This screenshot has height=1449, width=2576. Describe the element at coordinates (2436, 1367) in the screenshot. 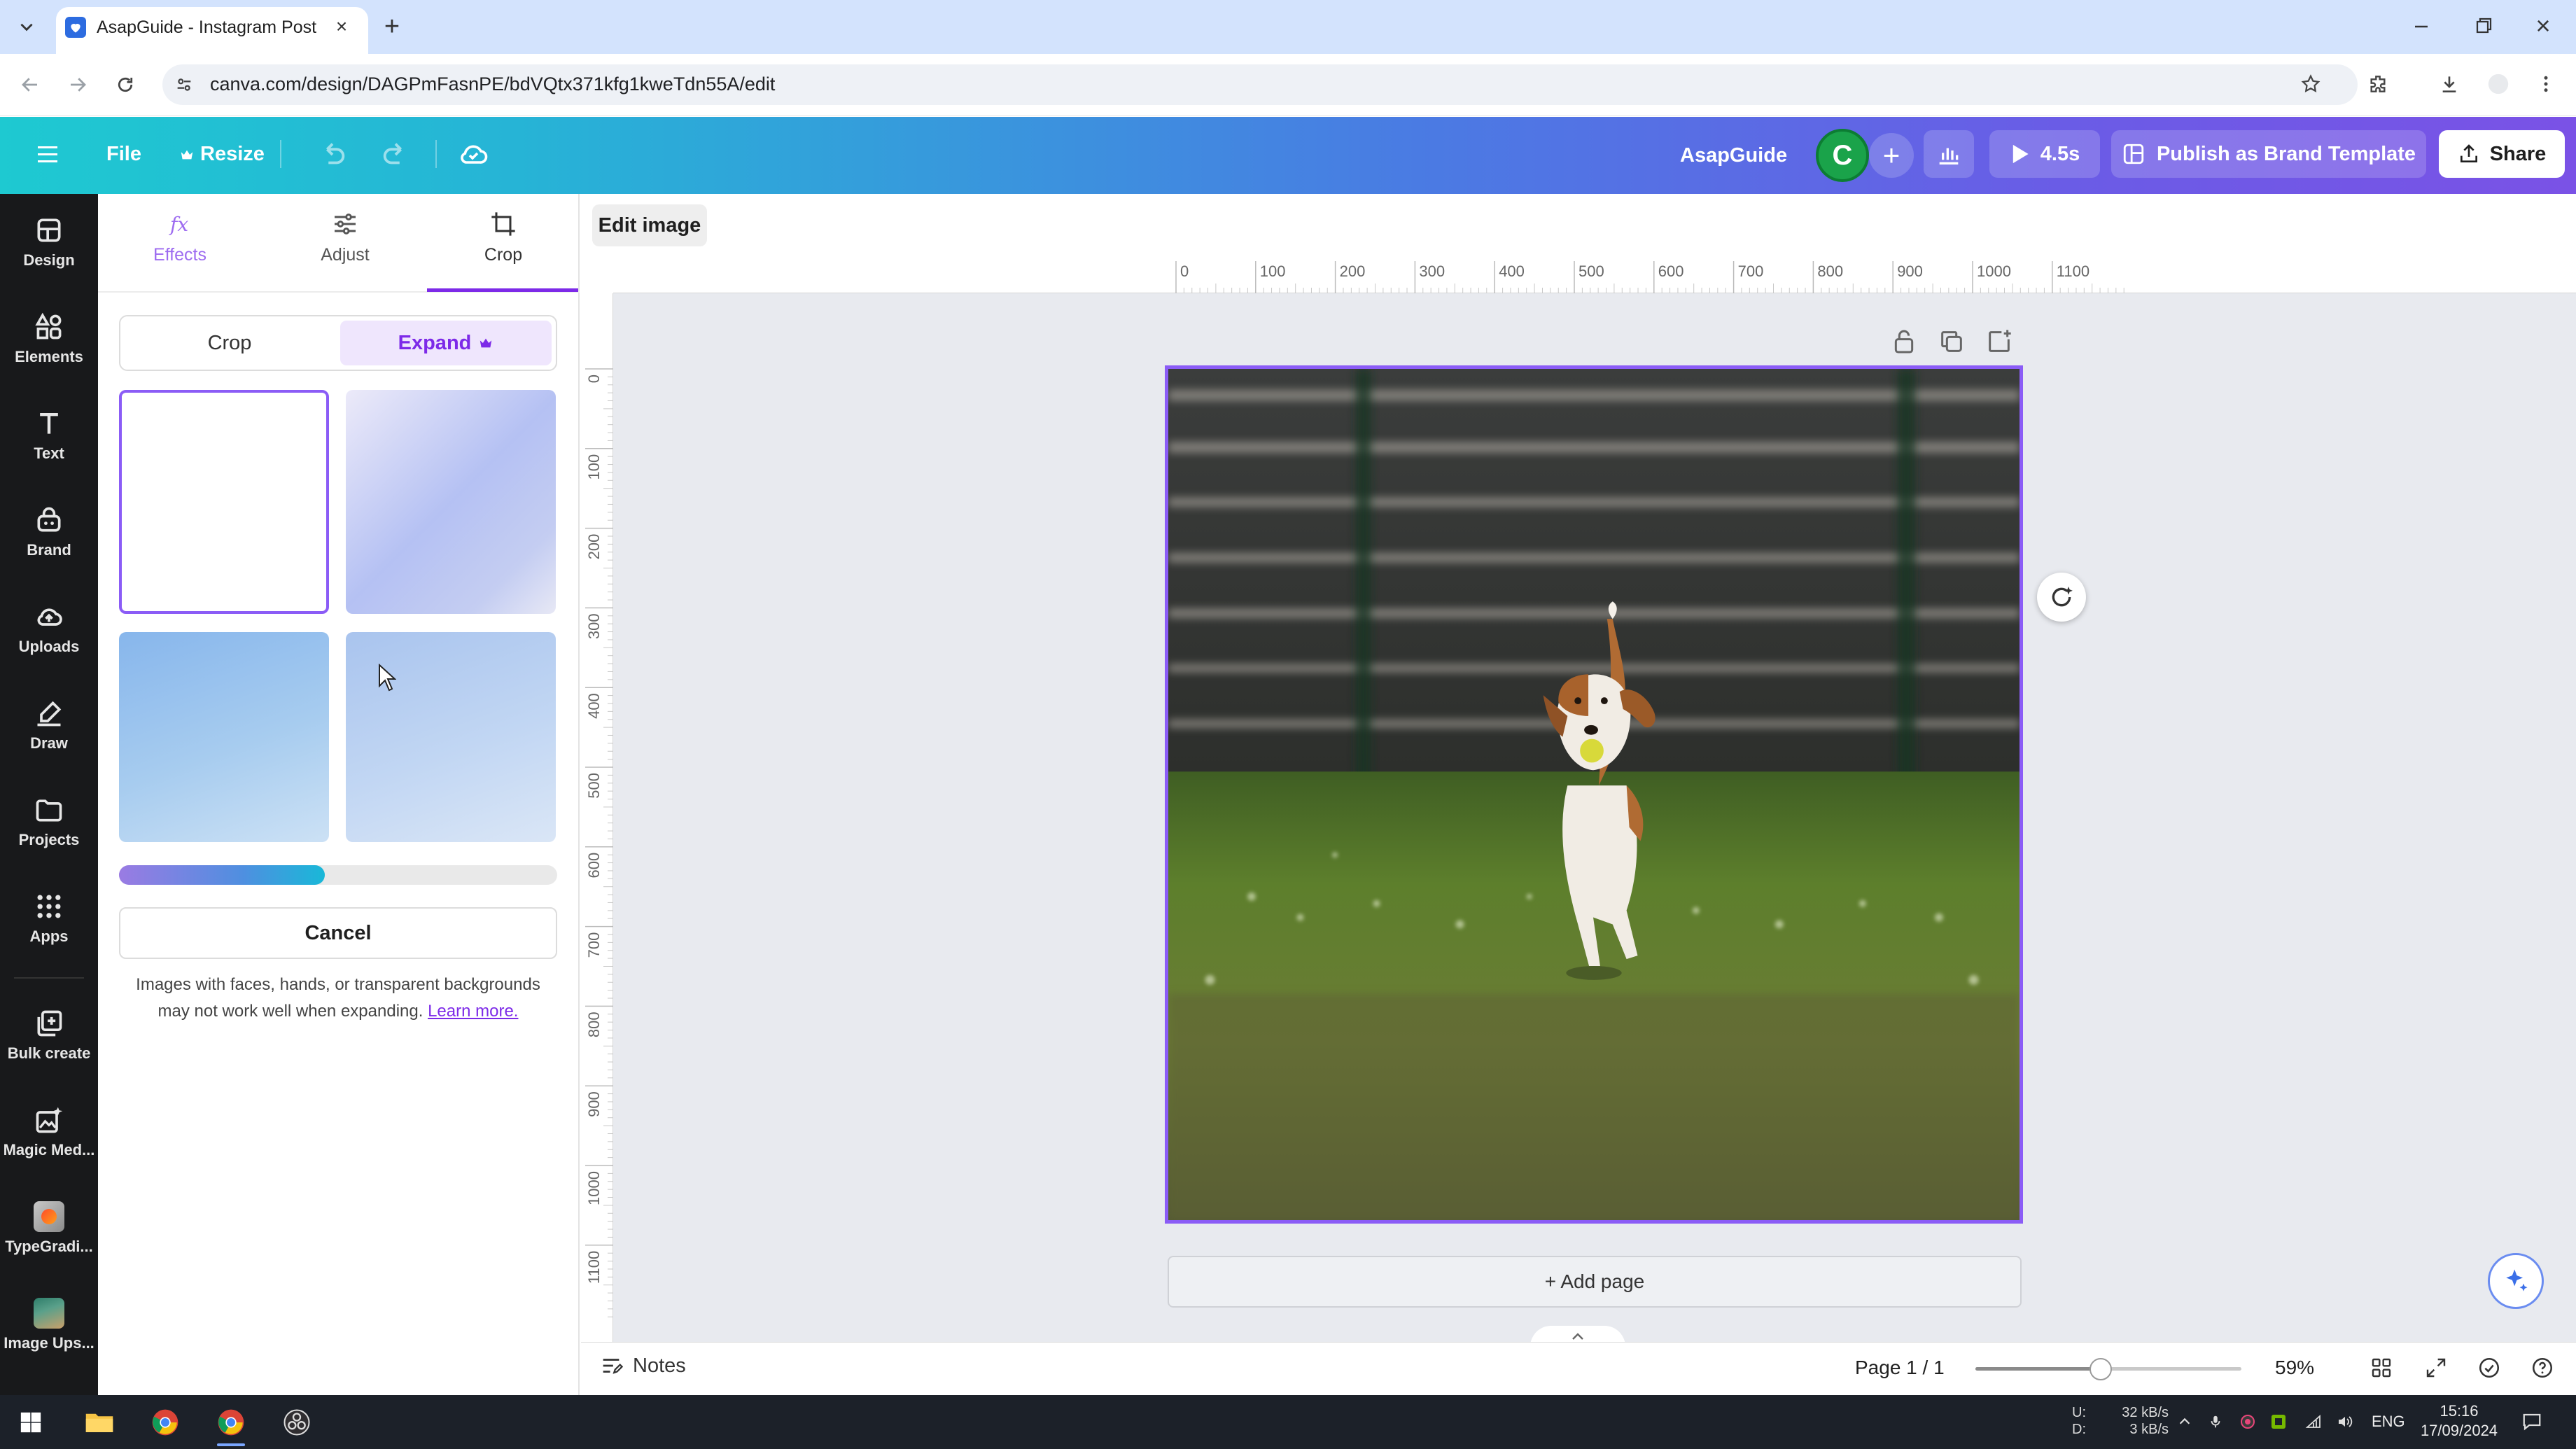

I see `fullscreen-icon` at that location.